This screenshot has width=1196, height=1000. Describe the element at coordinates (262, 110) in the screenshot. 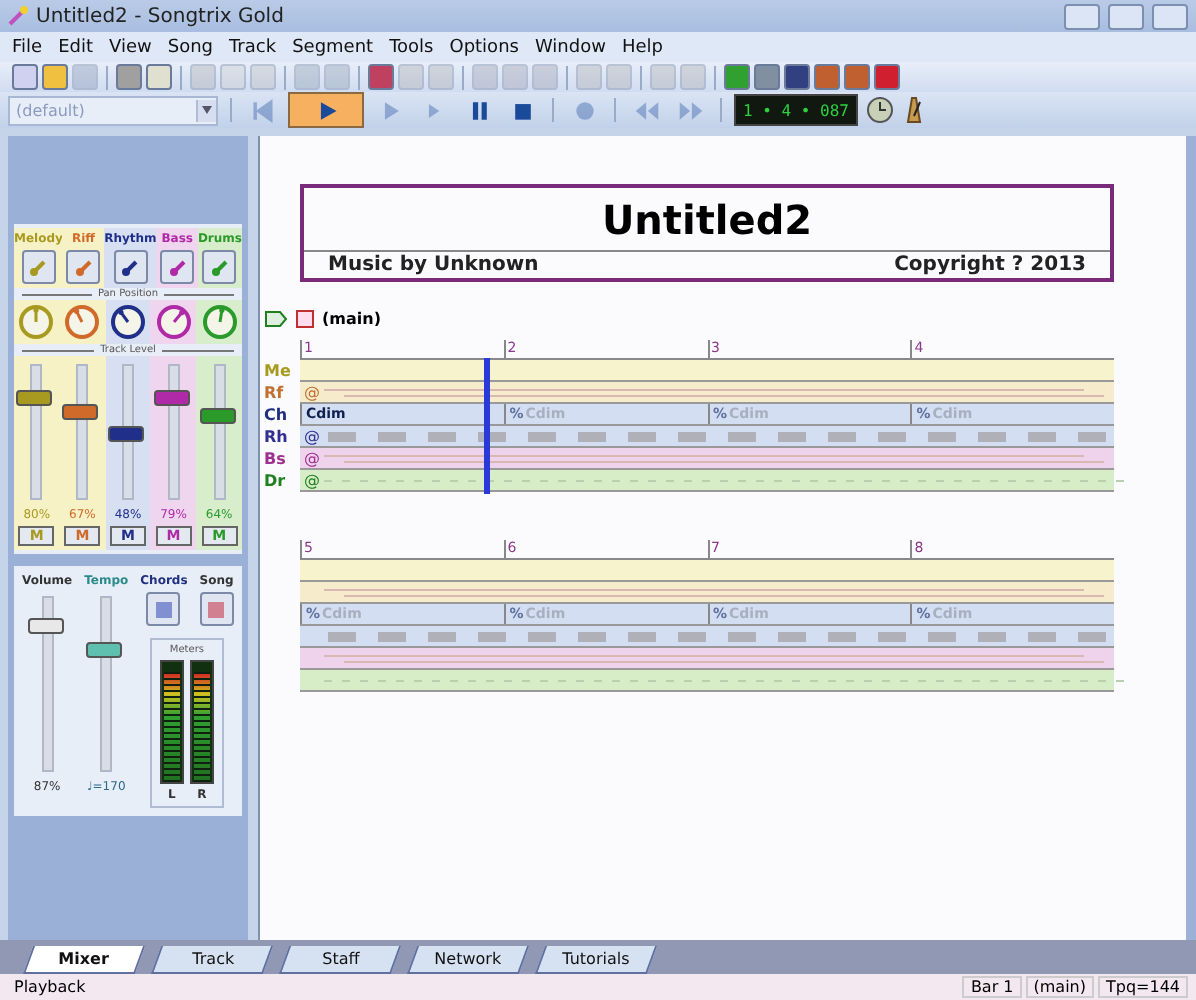

I see `start-icon` at that location.